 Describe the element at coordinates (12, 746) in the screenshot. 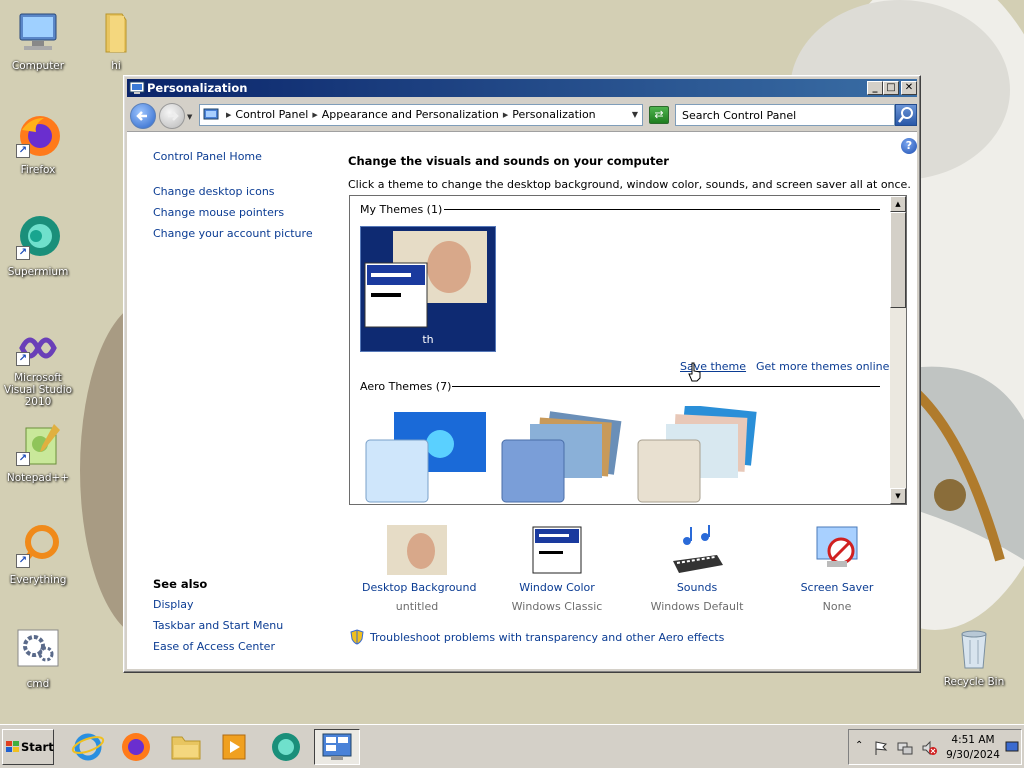

I see `windows-logo-icon` at that location.